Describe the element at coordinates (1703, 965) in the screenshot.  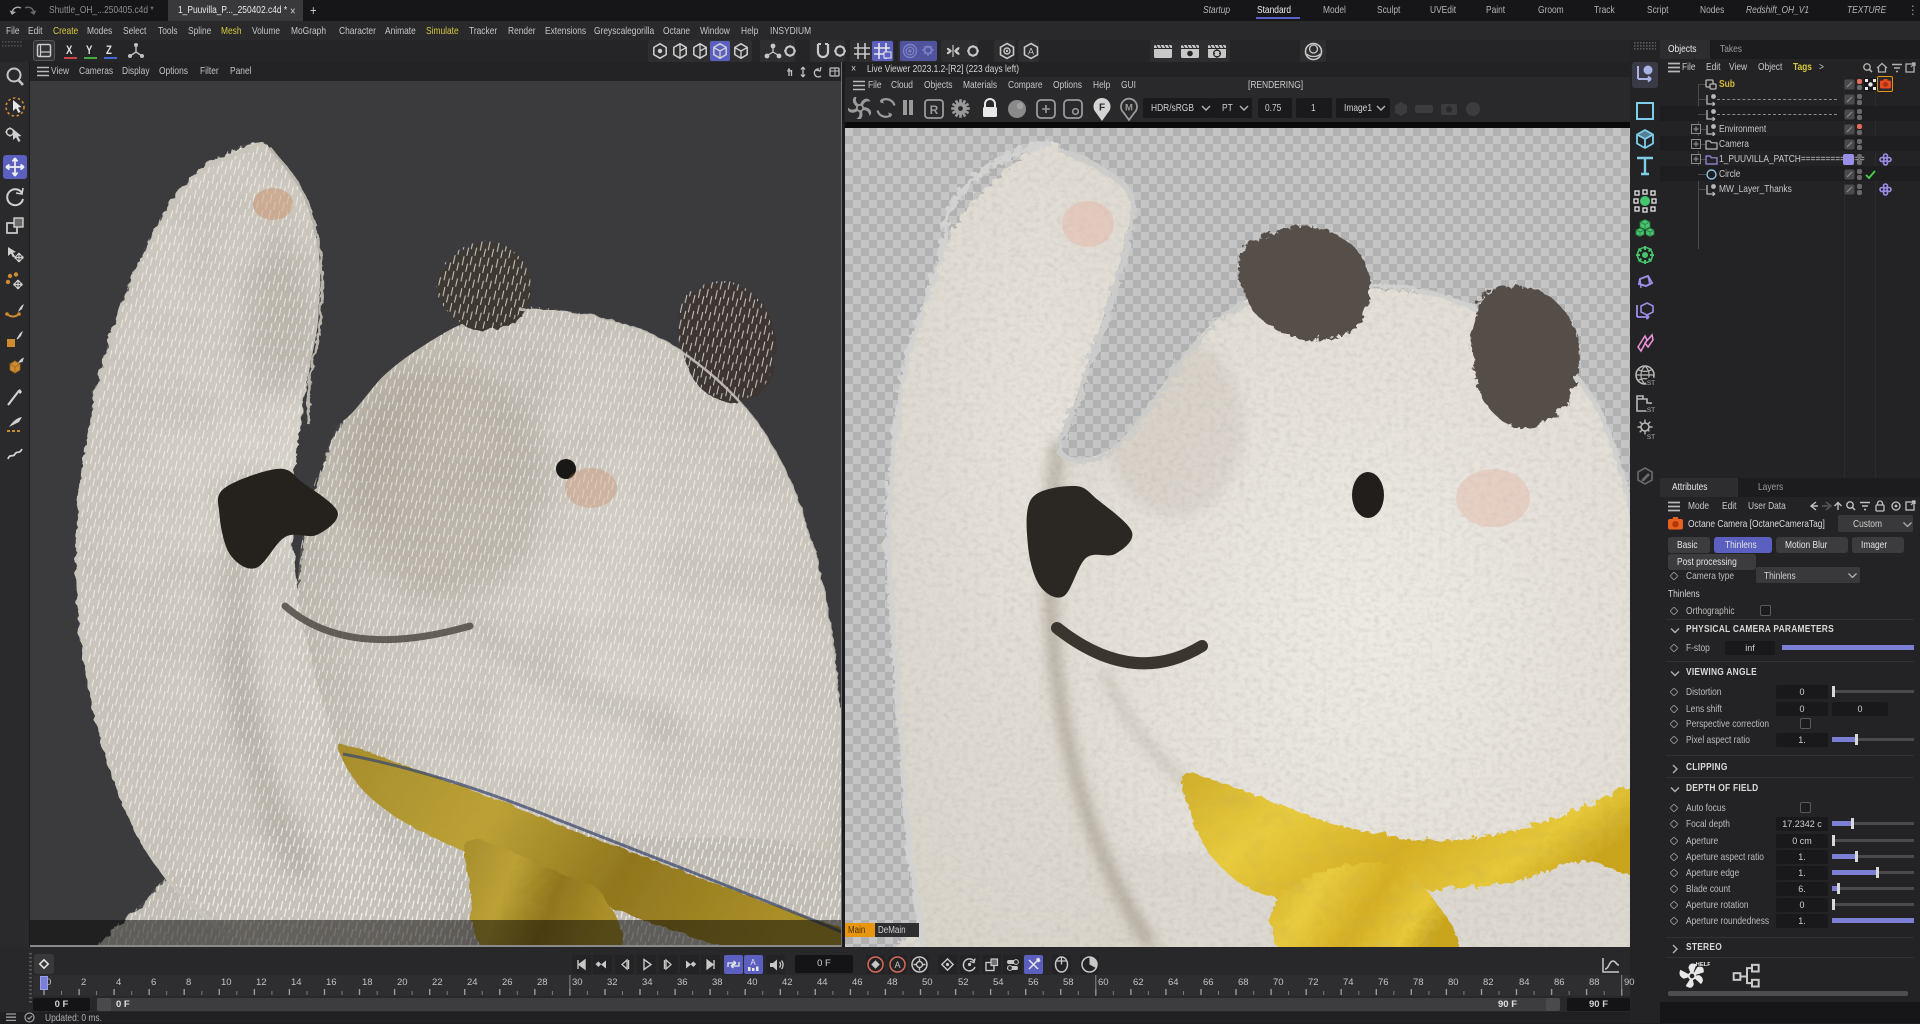
I see `svg-text: HELP` at that location.